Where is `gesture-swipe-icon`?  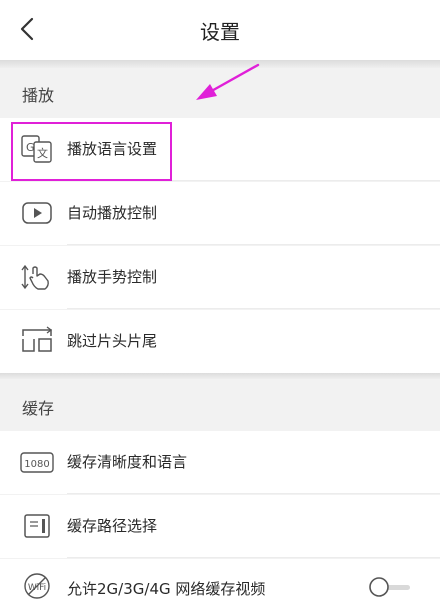
gesture-swipe-icon is located at coordinates (37, 277).